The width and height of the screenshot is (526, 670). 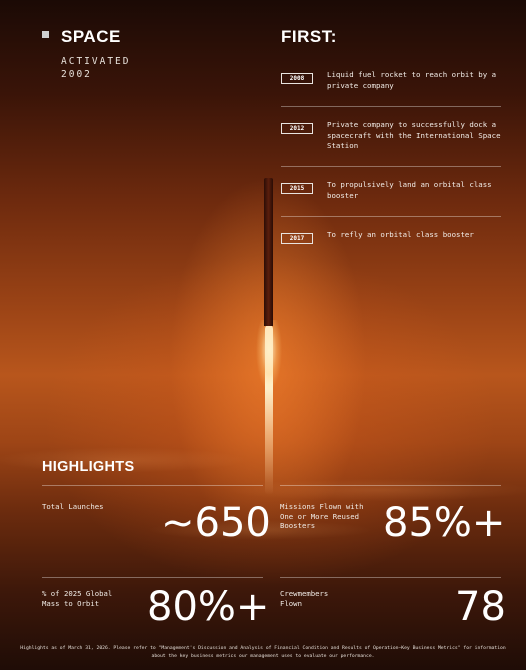 What do you see at coordinates (216, 523) in the screenshot?
I see `total-launches-value: ~650` at bounding box center [216, 523].